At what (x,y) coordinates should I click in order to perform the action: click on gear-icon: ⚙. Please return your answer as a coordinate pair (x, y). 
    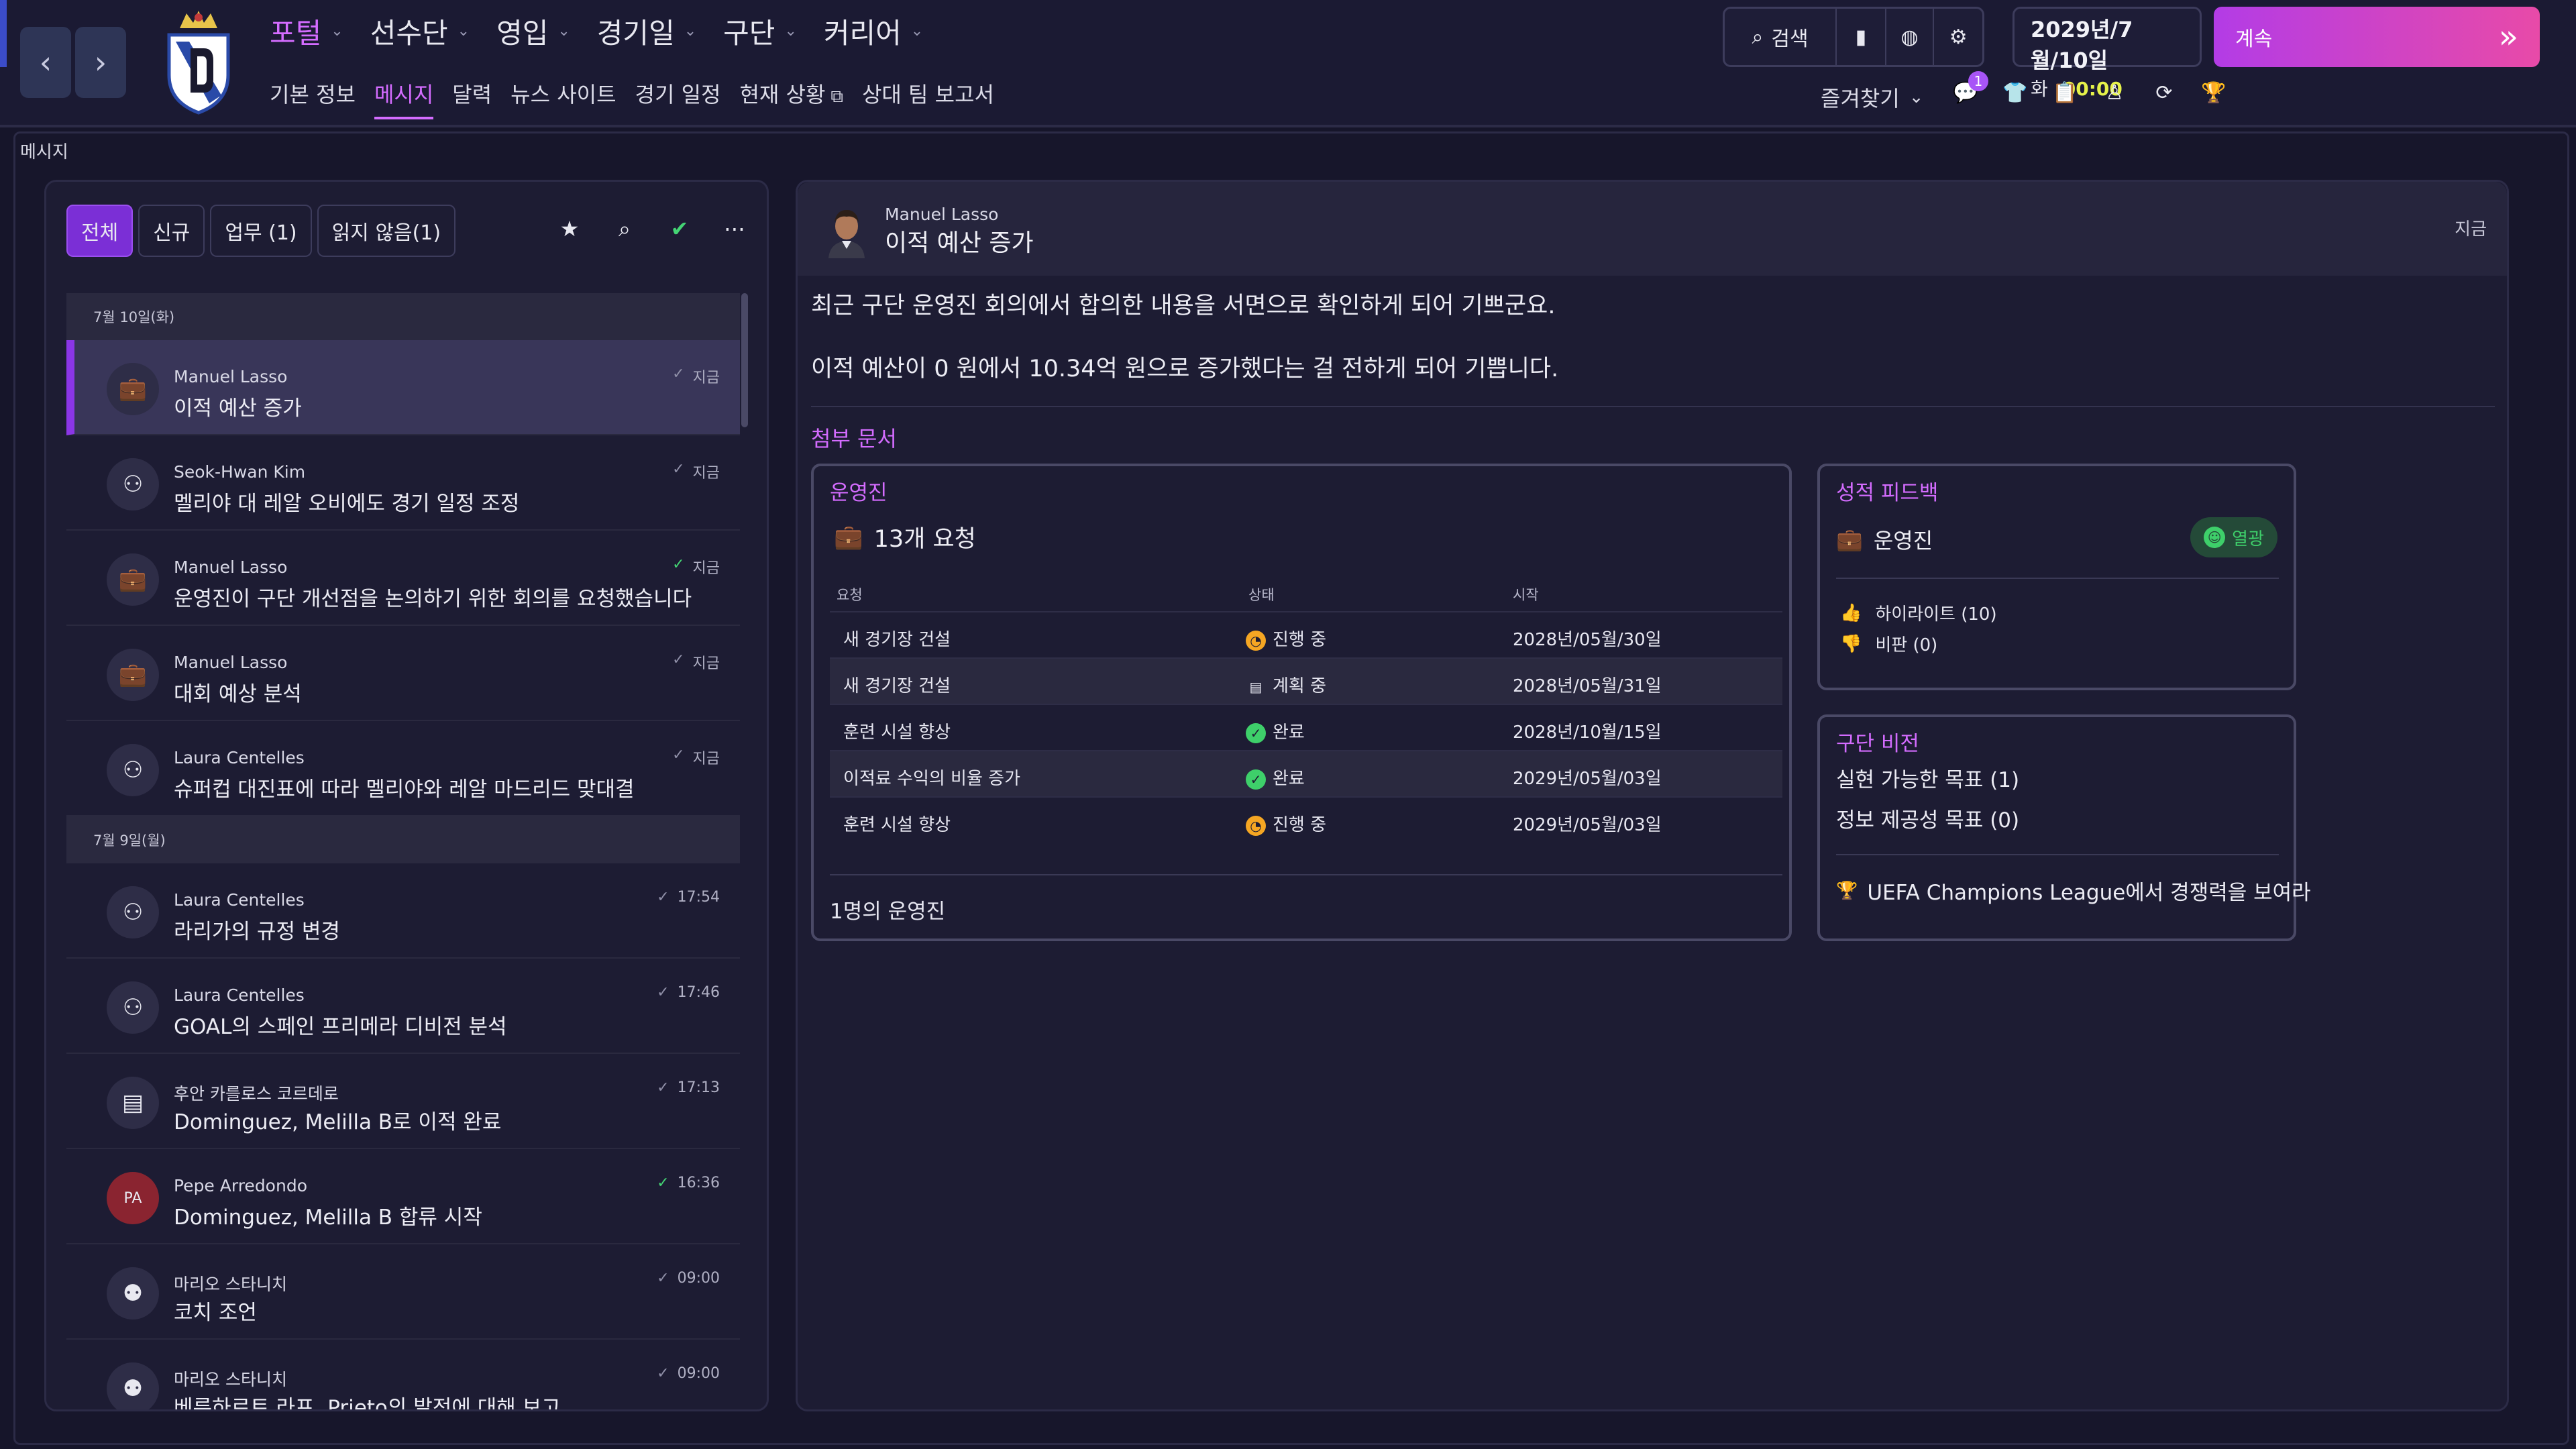
    Looking at the image, I should click on (1958, 37).